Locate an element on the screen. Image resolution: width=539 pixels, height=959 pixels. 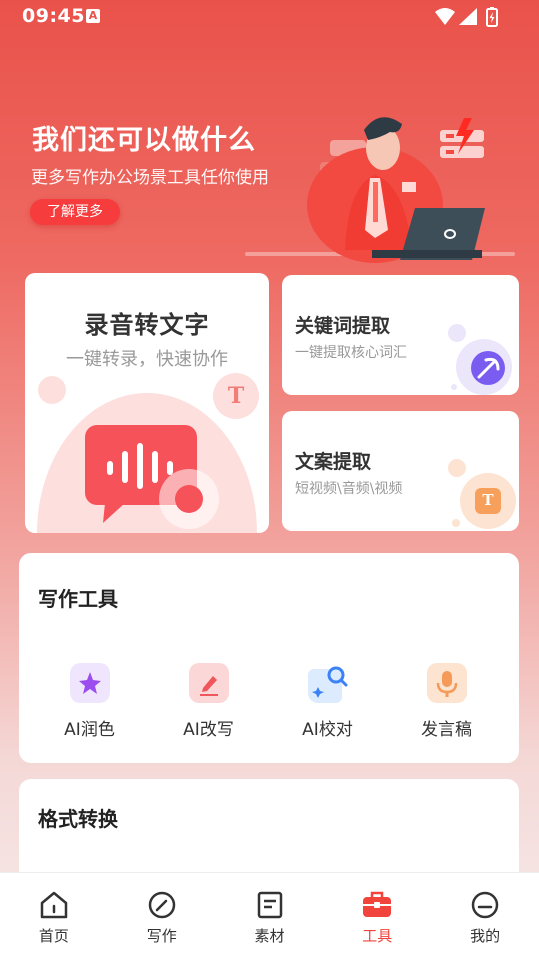
bottom-tab-bar: 首页 写作 素材 工具 我的 is located at coordinates (269, 915).